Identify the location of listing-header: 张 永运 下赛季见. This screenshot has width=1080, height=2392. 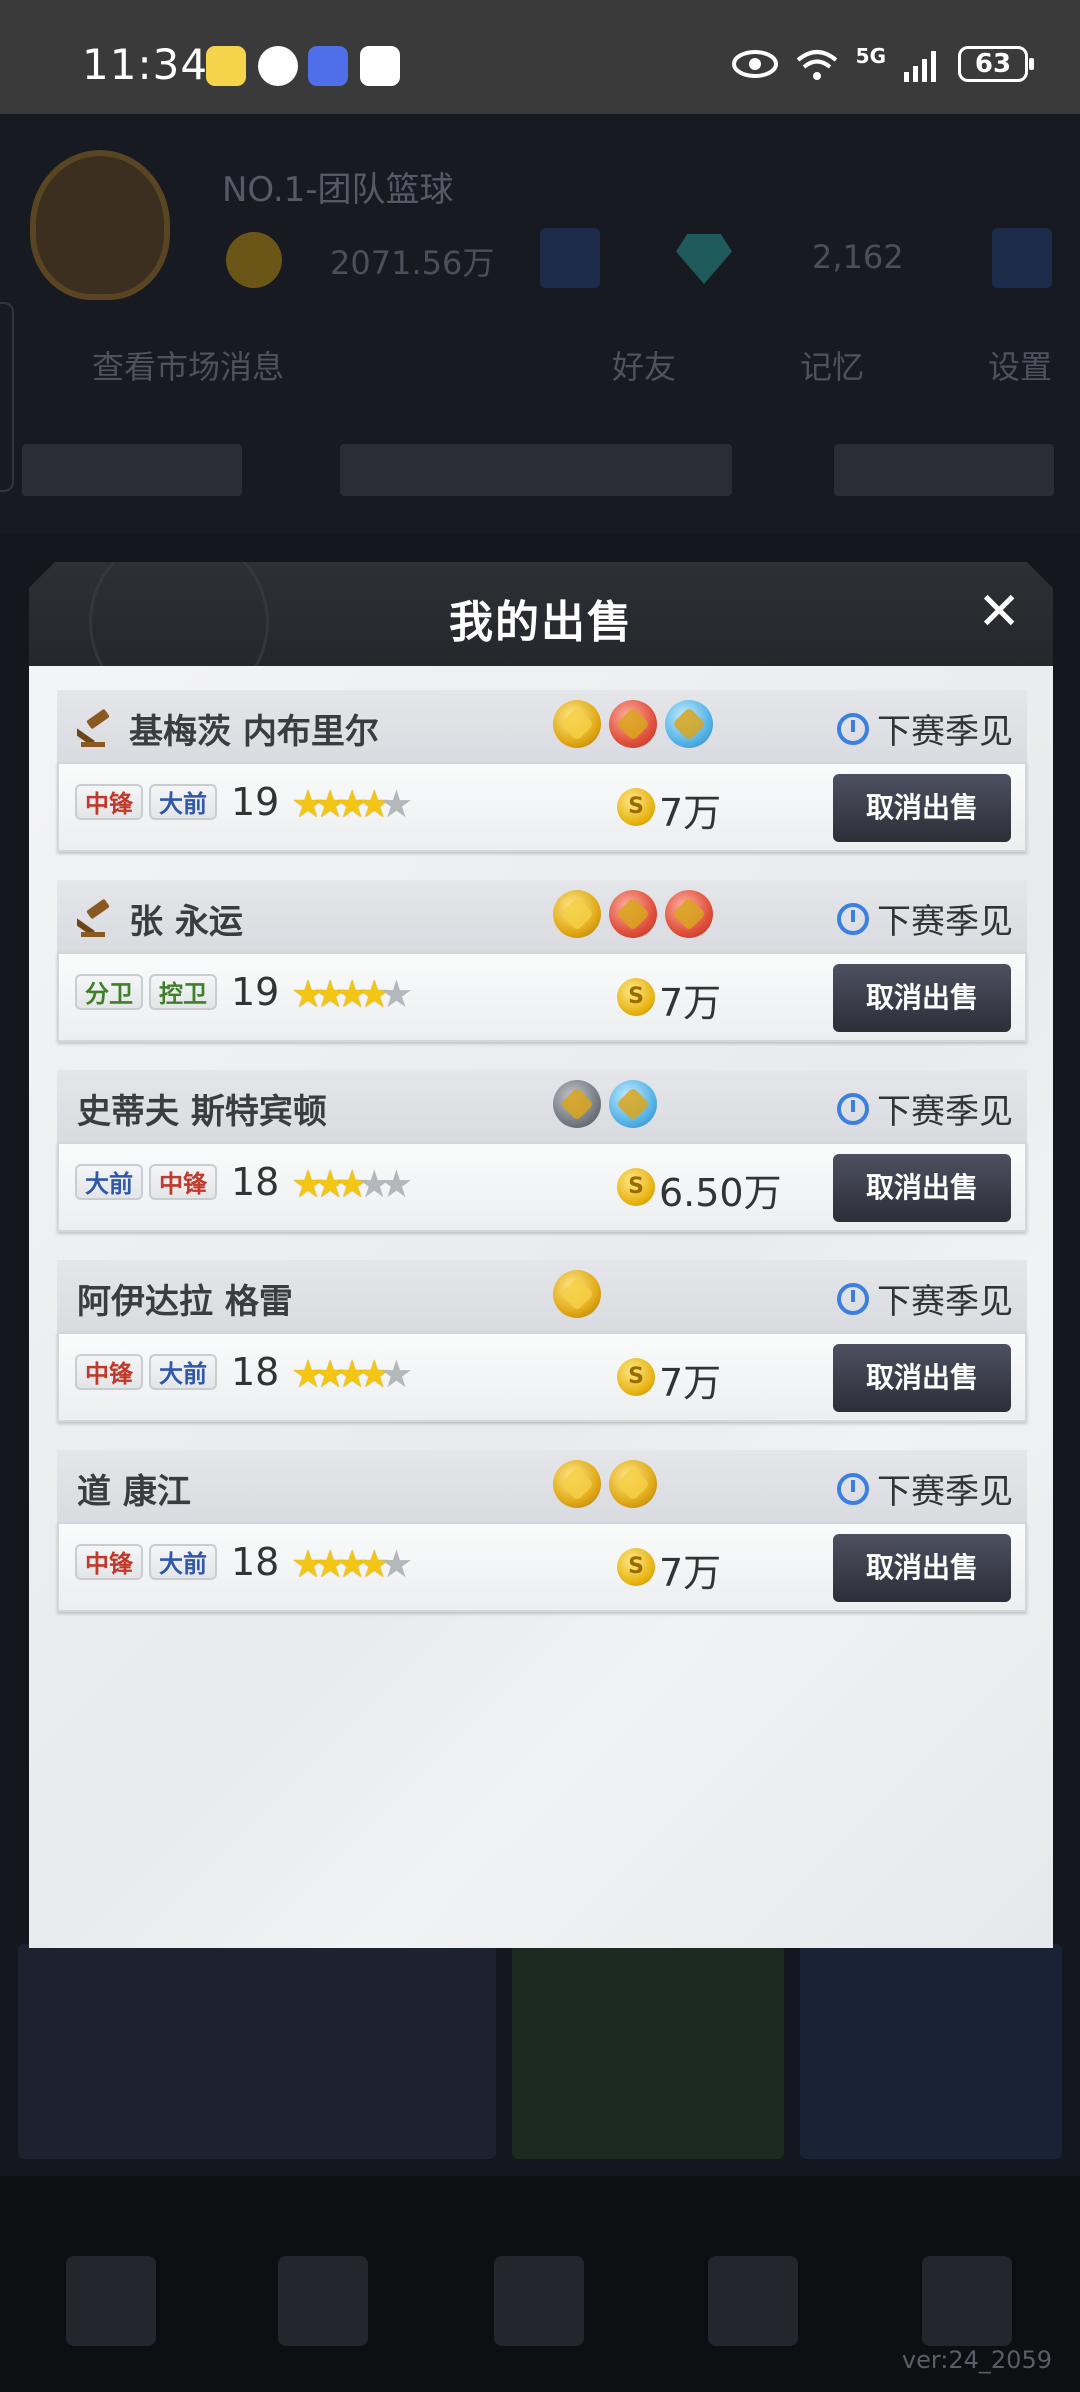
(542, 916).